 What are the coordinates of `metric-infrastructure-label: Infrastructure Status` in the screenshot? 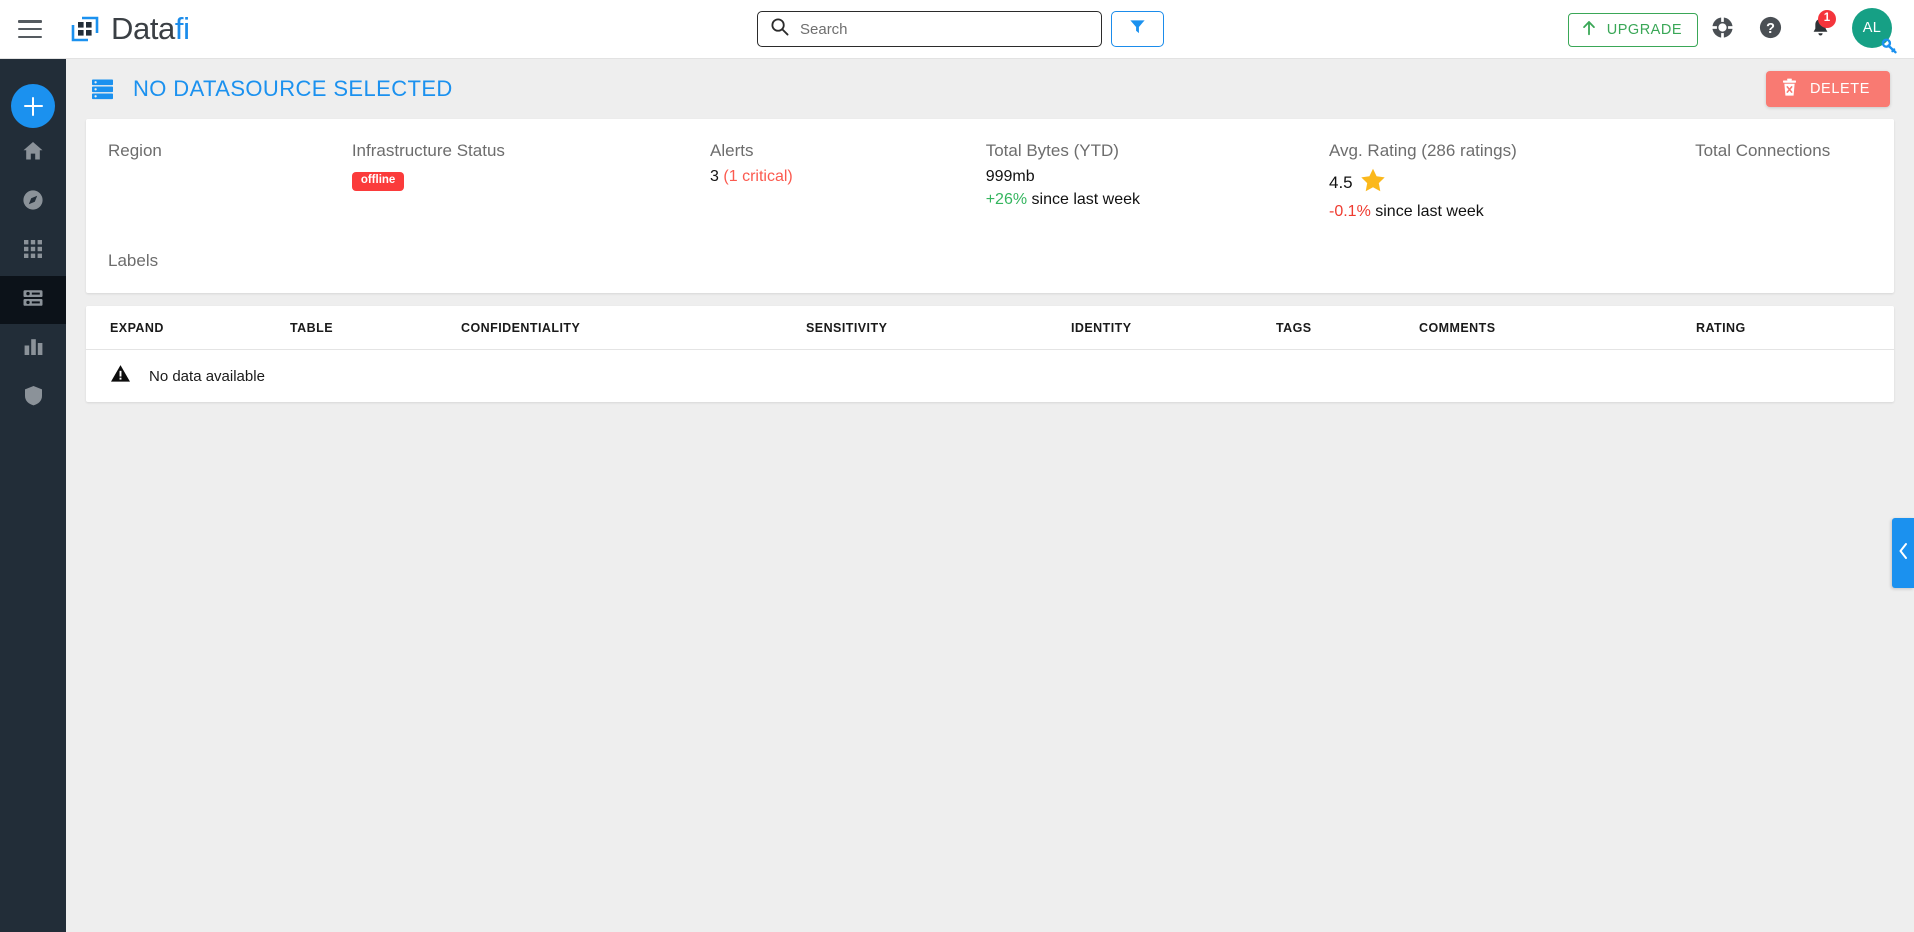 It's located at (428, 150).